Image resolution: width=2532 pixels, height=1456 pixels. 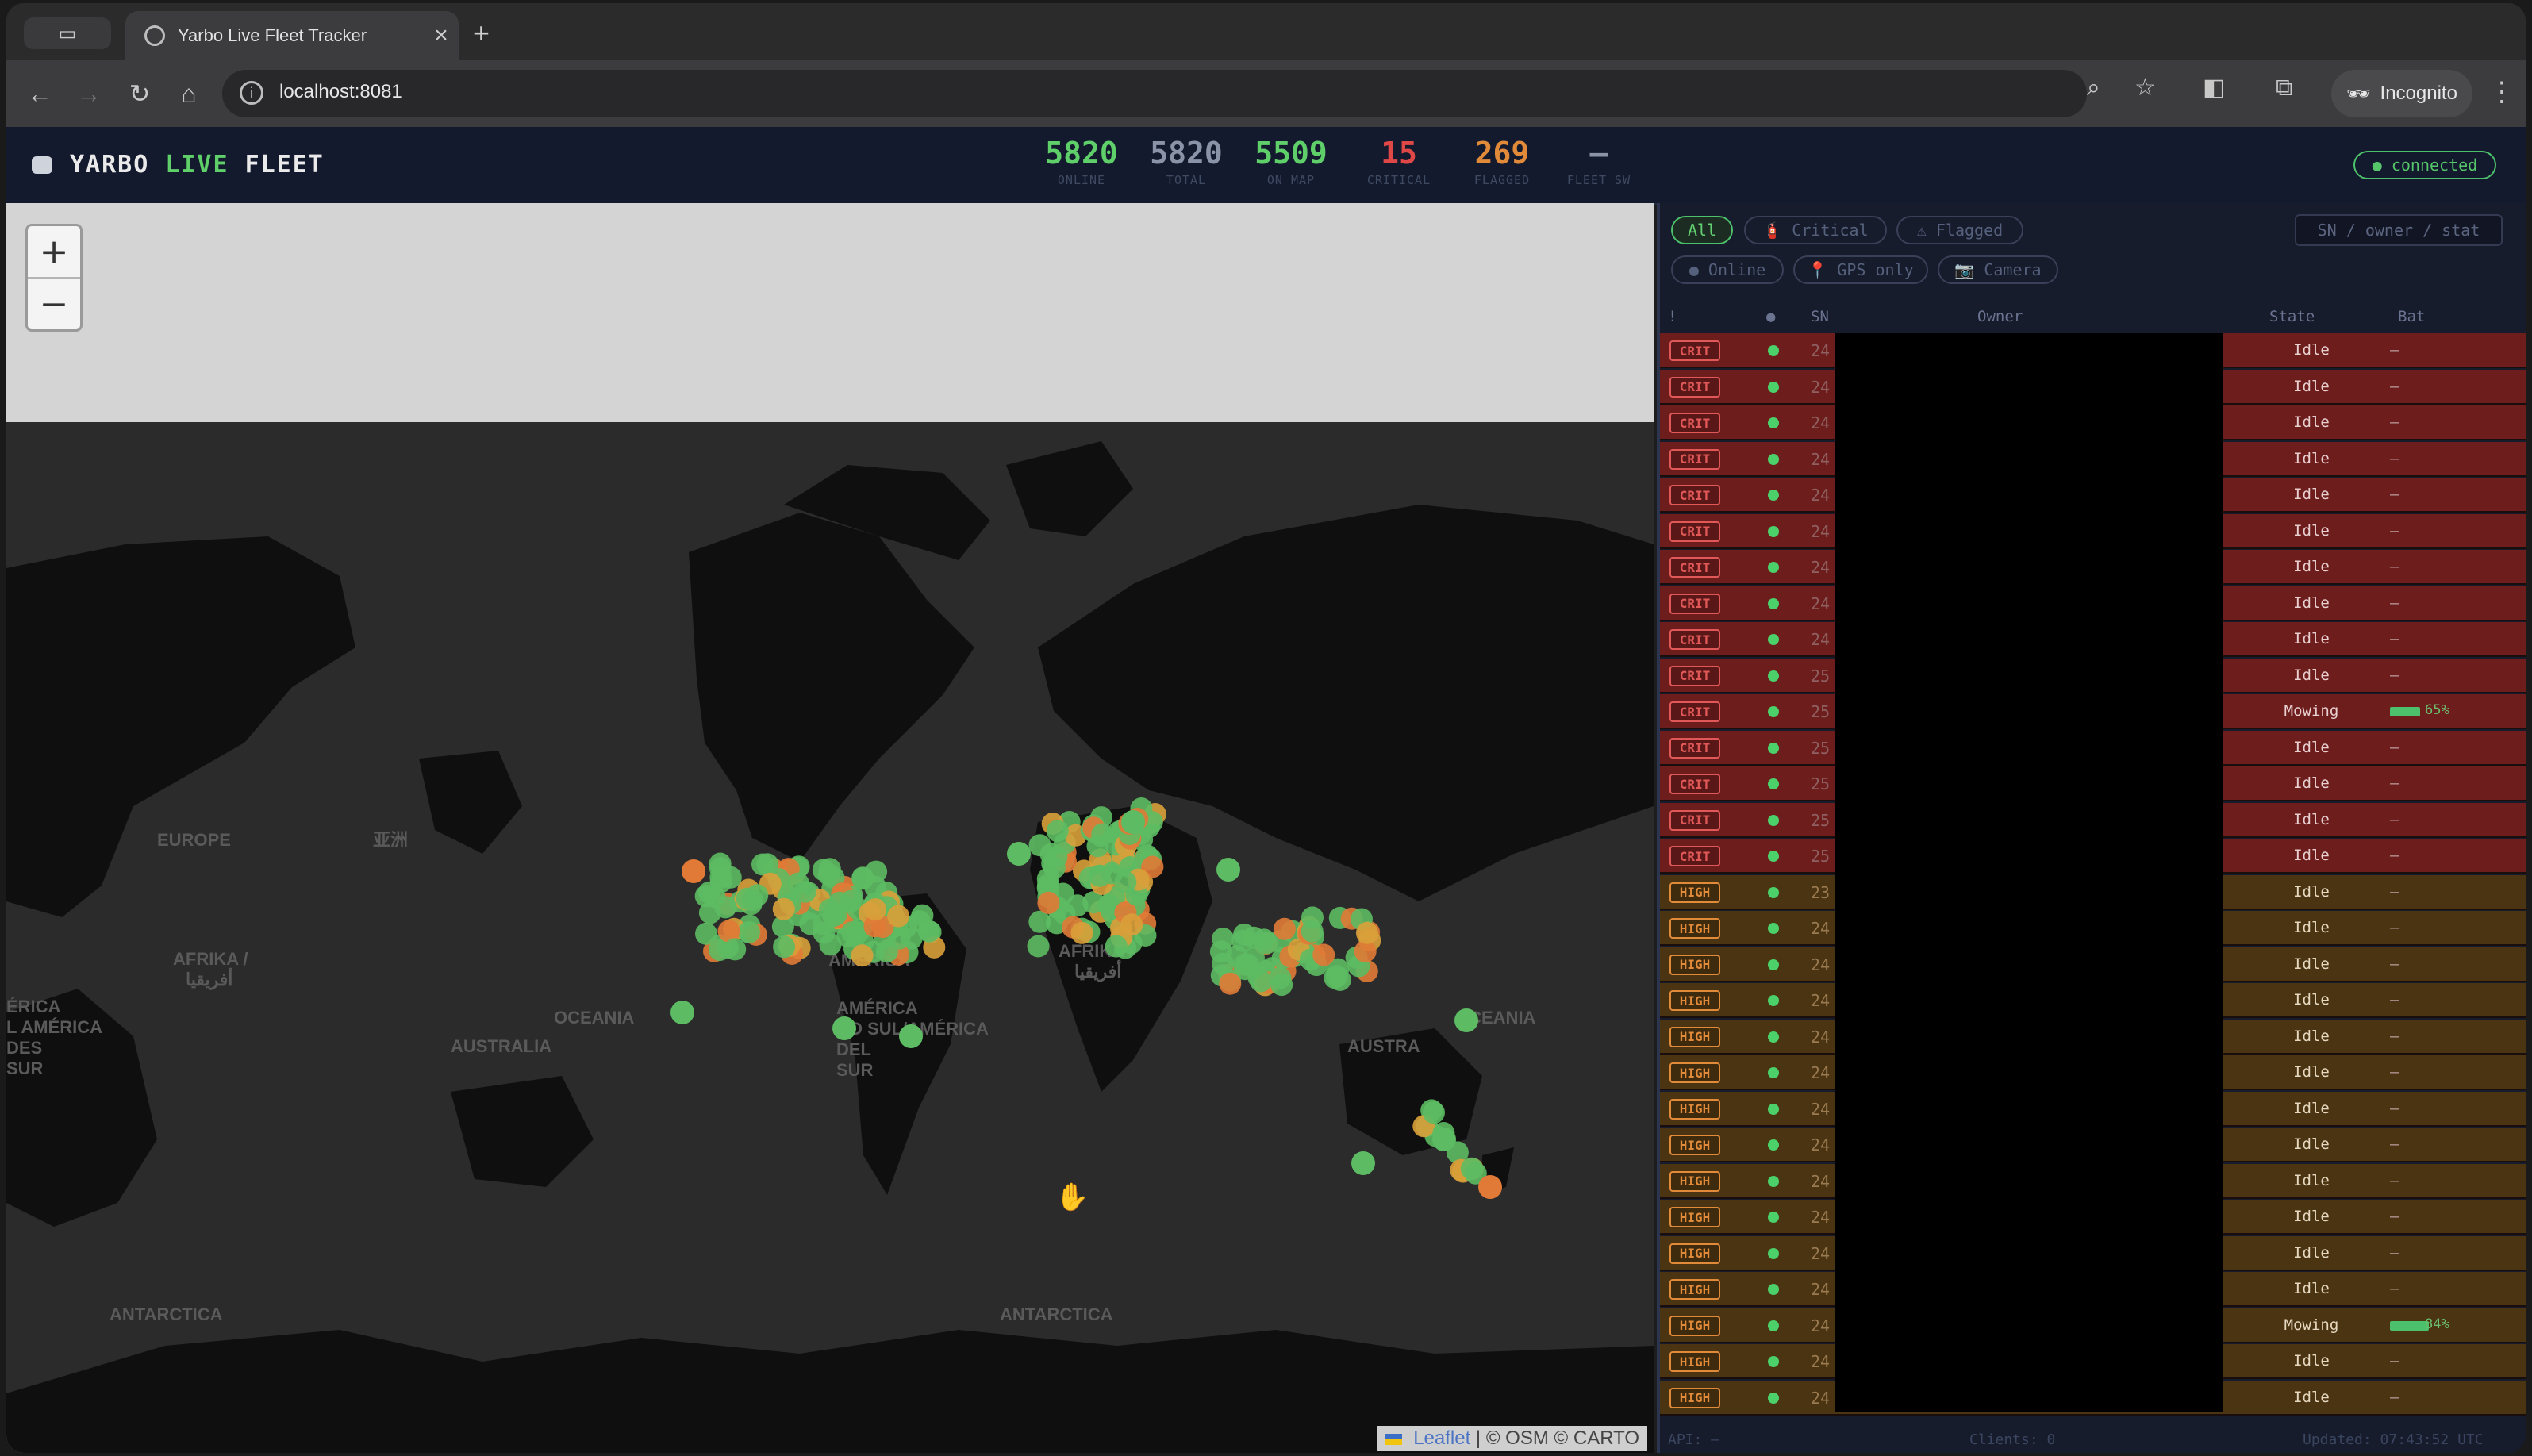 What do you see at coordinates (88, 93) in the screenshot?
I see `forward-icon: →` at bounding box center [88, 93].